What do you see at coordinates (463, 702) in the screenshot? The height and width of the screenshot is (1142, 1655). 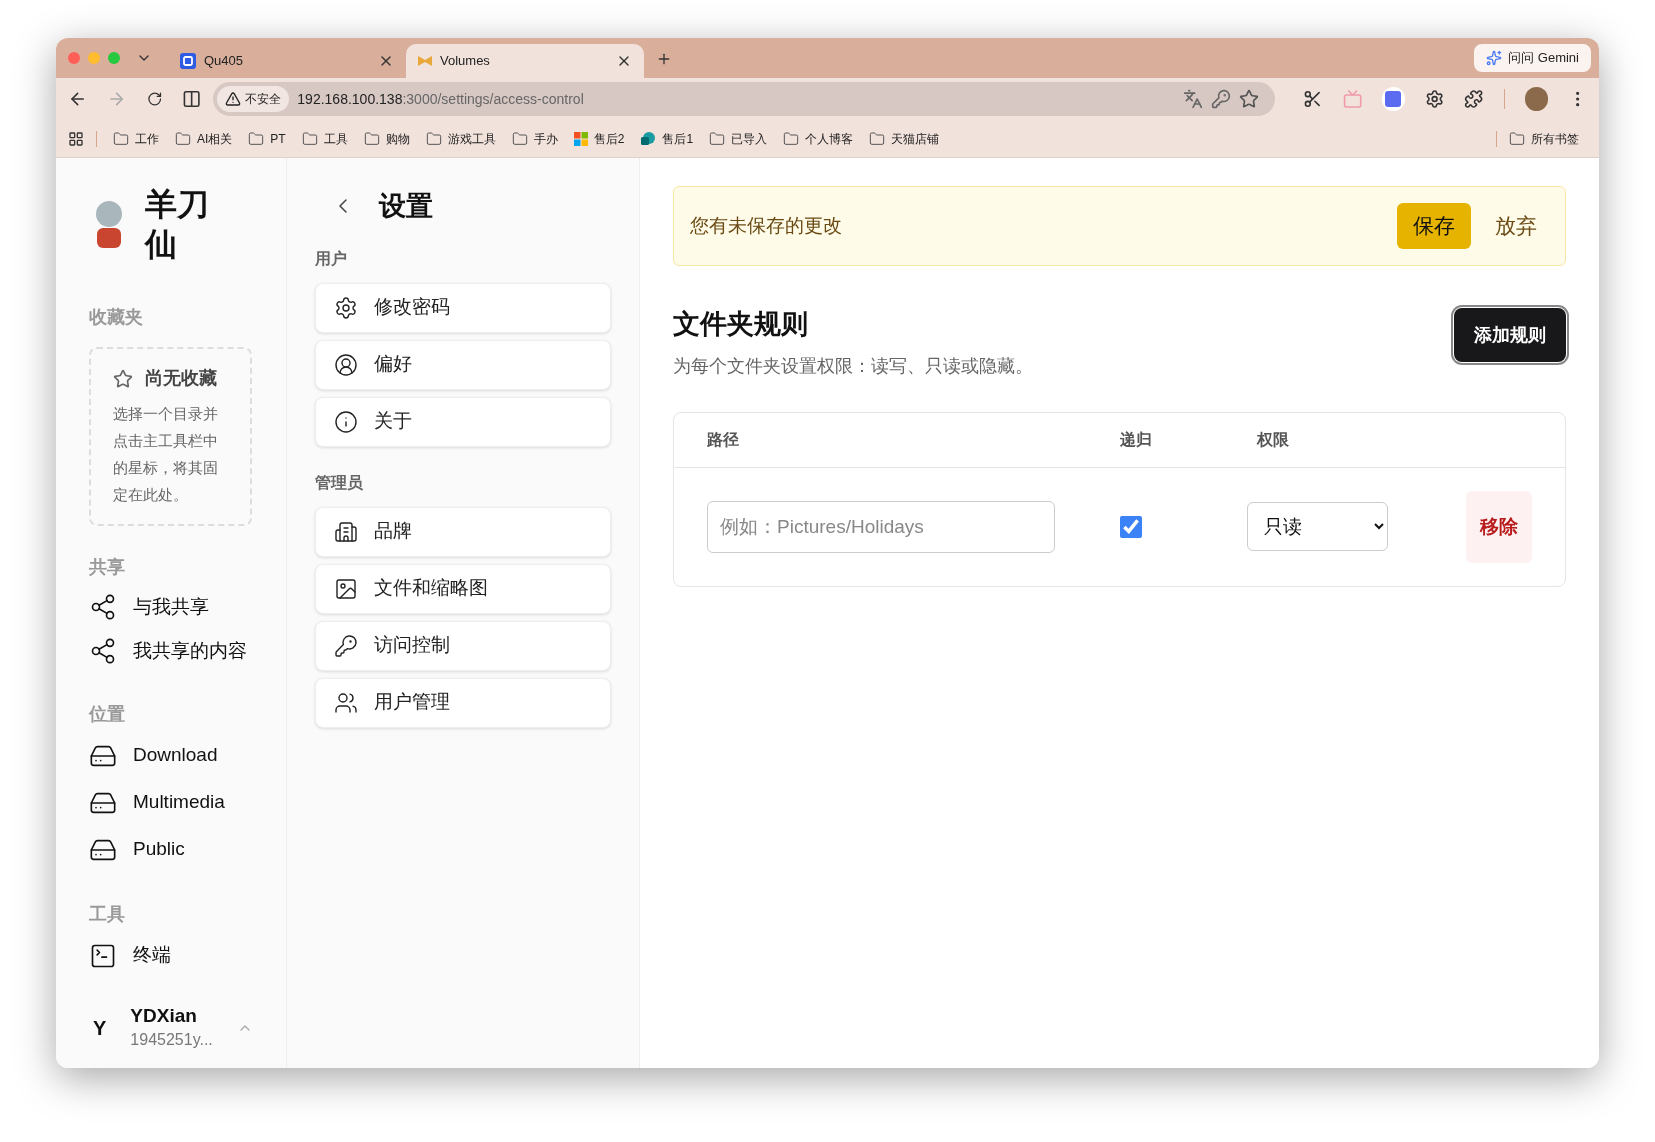 I see `settings-menu-item: 用户管理` at bounding box center [463, 702].